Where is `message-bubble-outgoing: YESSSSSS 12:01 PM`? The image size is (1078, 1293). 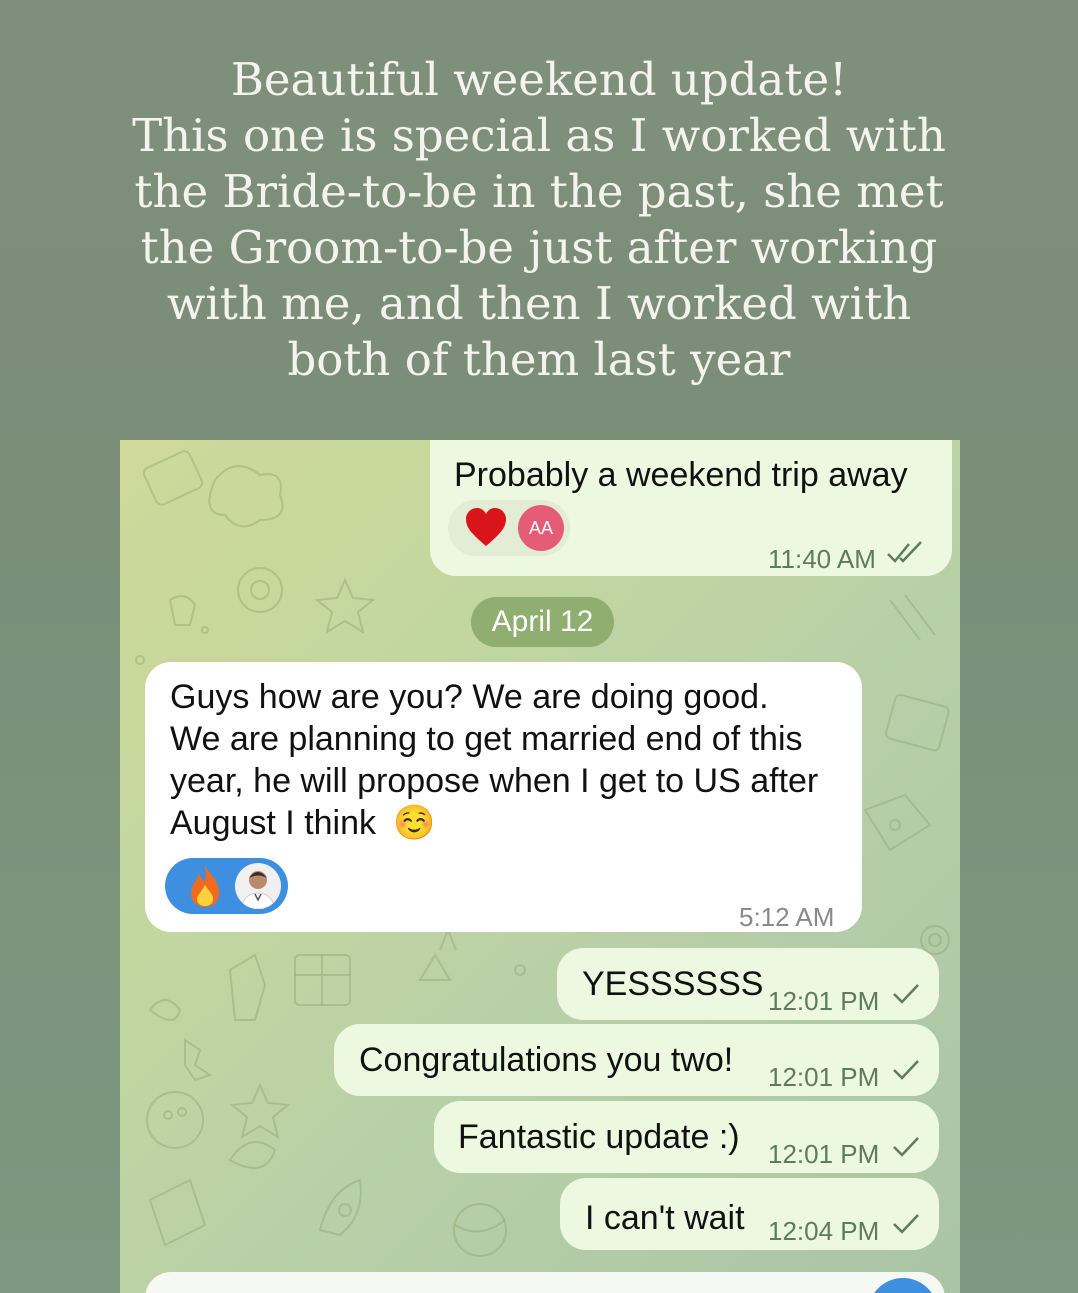
message-bubble-outgoing: YESSSSSS 12:01 PM is located at coordinates (748, 984).